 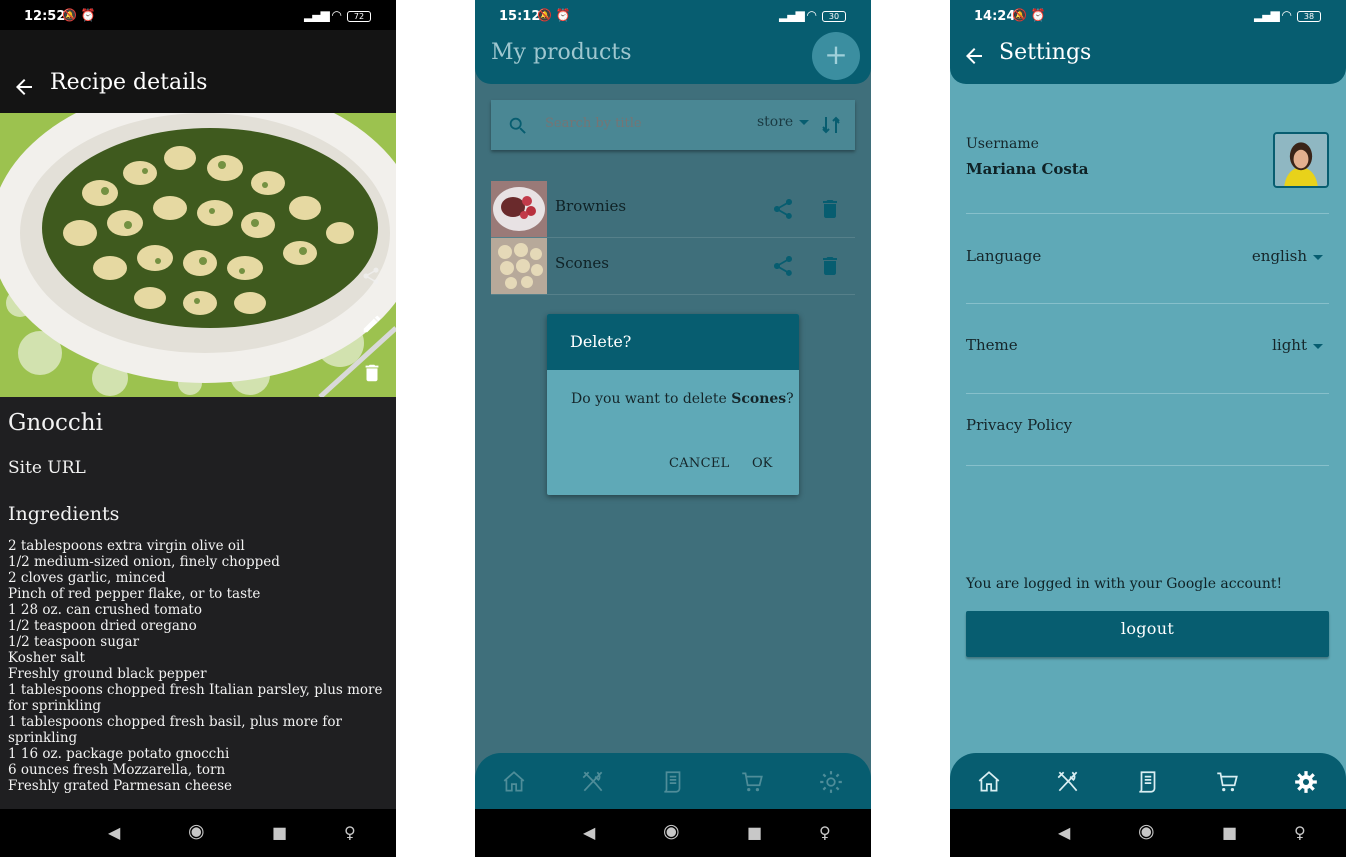 What do you see at coordinates (831, 125) in the screenshot?
I see `sort-direction-icon` at bounding box center [831, 125].